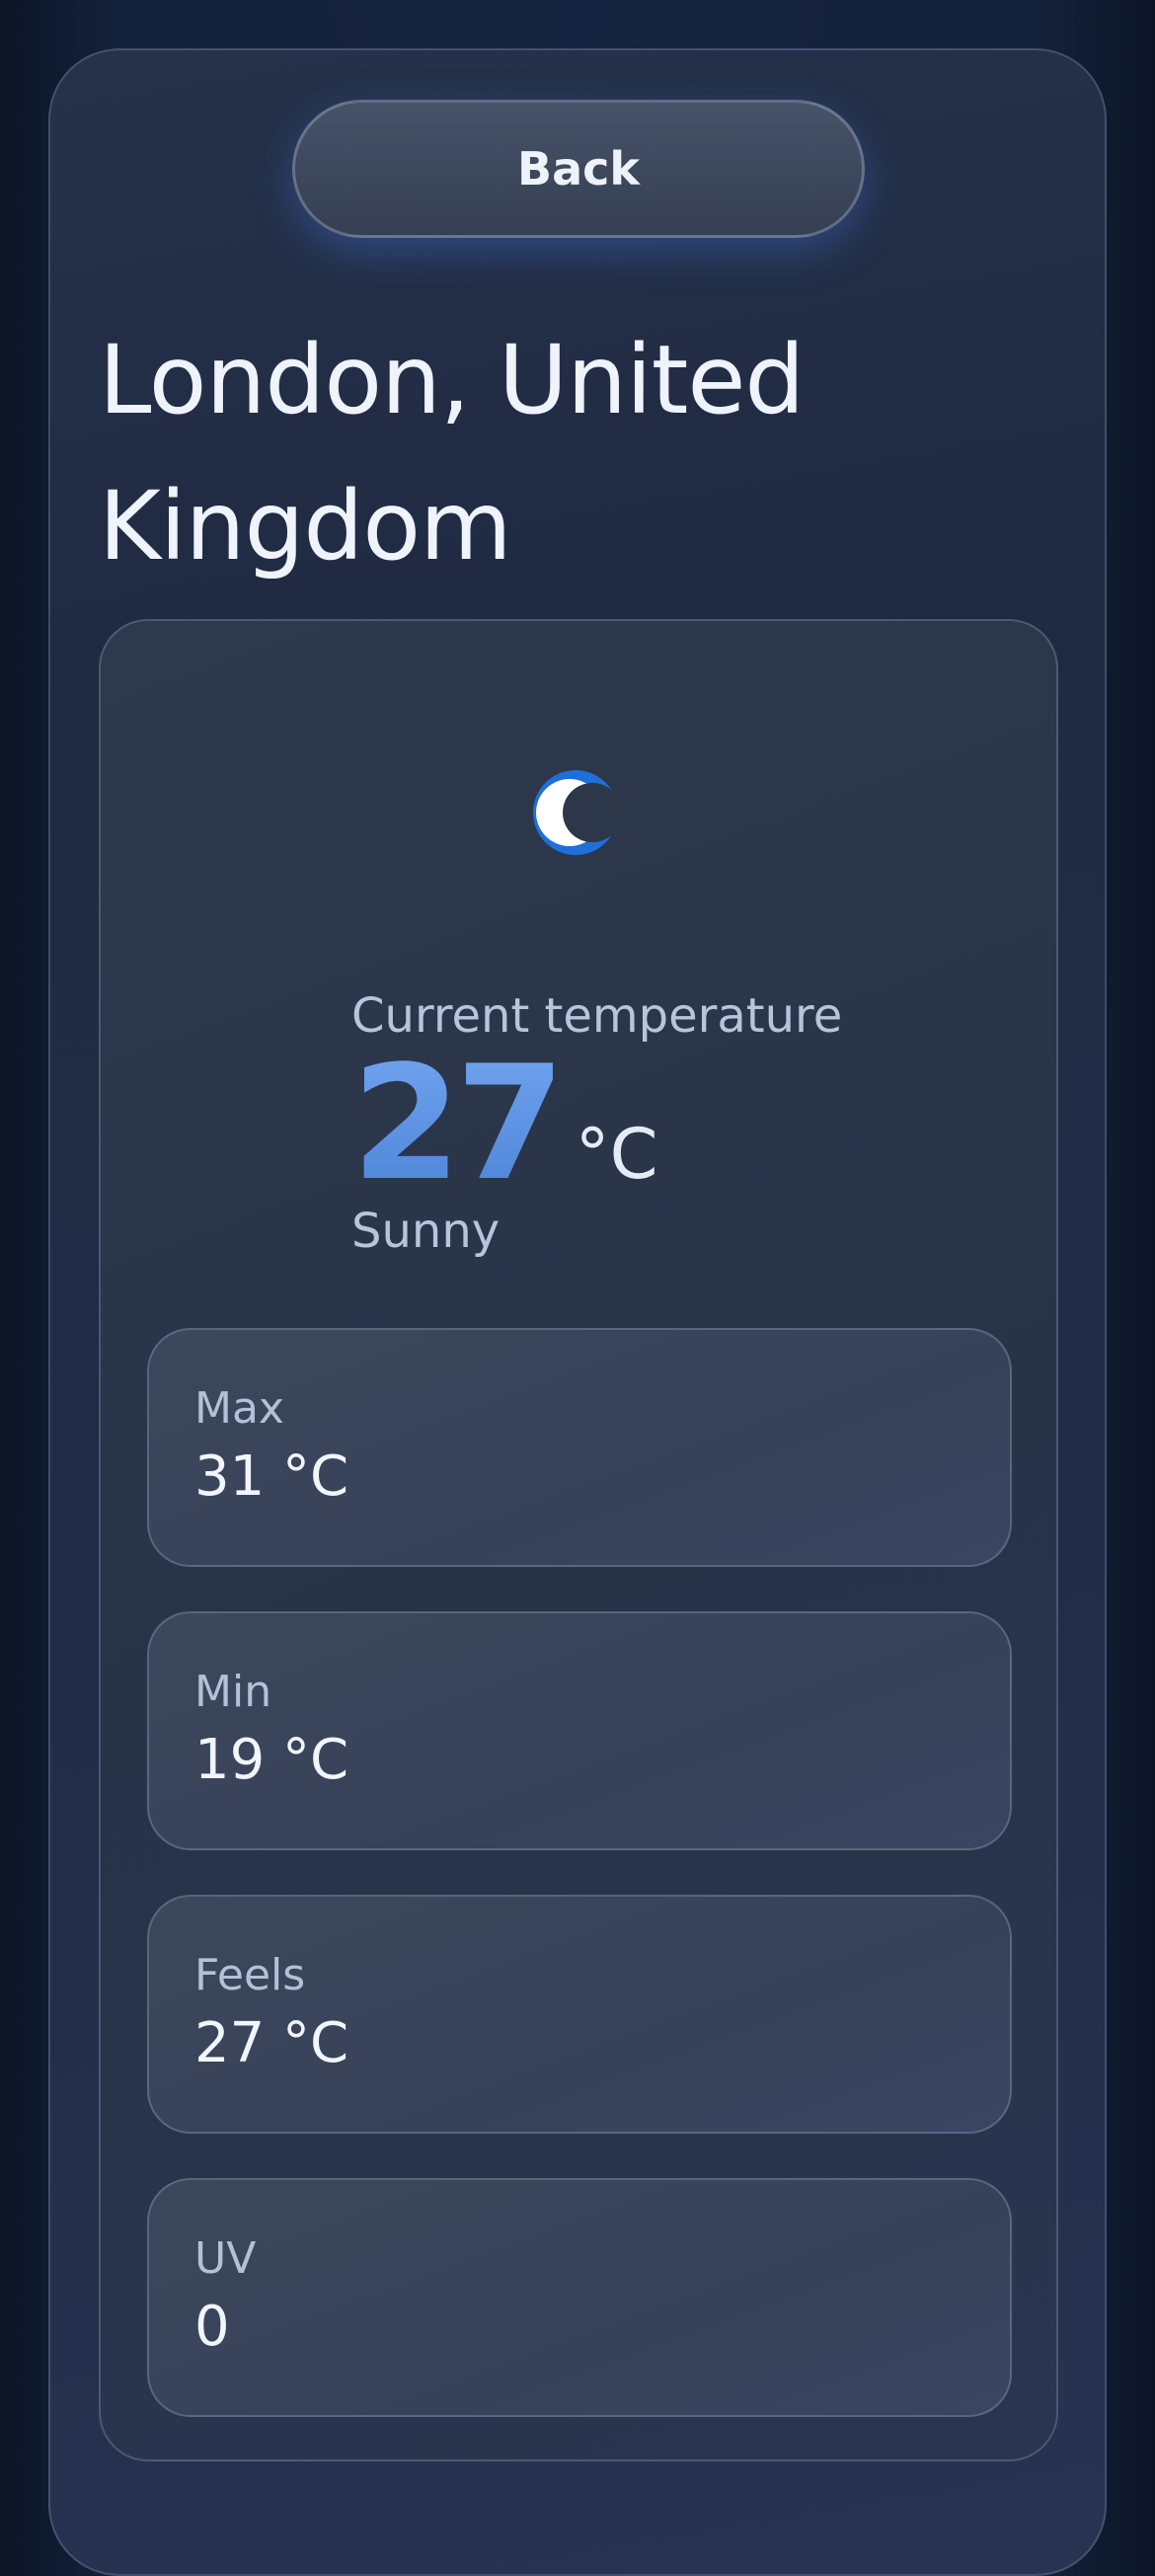 This screenshot has width=1155, height=2576. Describe the element at coordinates (579, 2297) in the screenshot. I see `stat-card-uv: UV 0` at that location.